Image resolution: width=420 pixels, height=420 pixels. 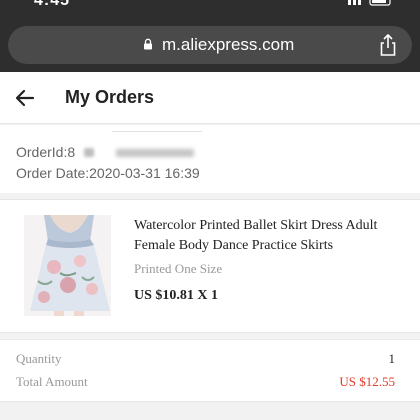 What do you see at coordinates (392, 358) in the screenshot?
I see `quantity-value: 1` at bounding box center [392, 358].